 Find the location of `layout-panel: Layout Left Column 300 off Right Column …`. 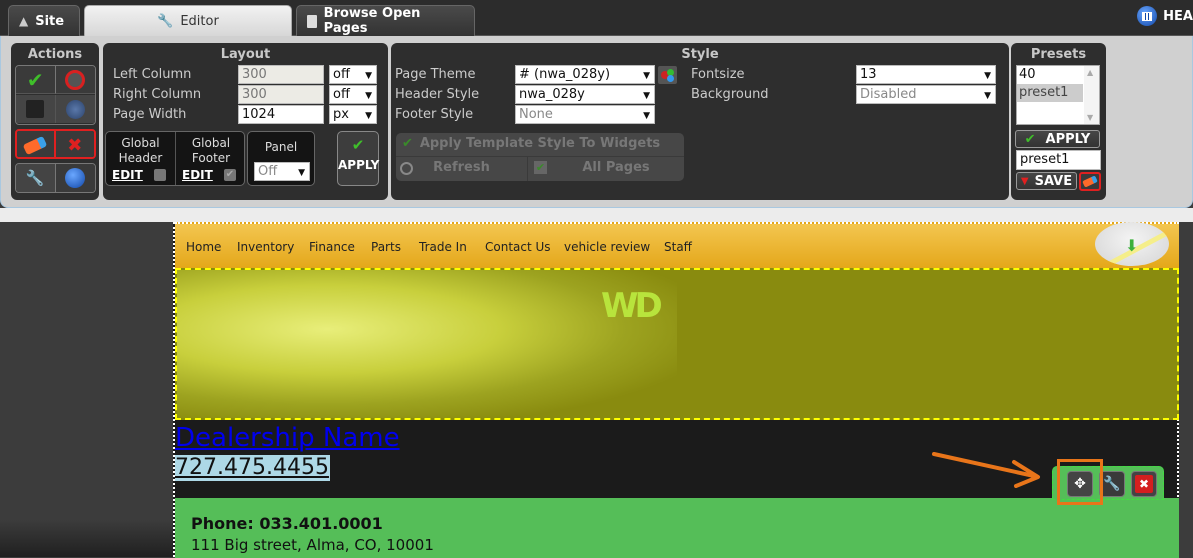

layout-panel: Layout Left Column 300 off Right Column … is located at coordinates (245, 121).